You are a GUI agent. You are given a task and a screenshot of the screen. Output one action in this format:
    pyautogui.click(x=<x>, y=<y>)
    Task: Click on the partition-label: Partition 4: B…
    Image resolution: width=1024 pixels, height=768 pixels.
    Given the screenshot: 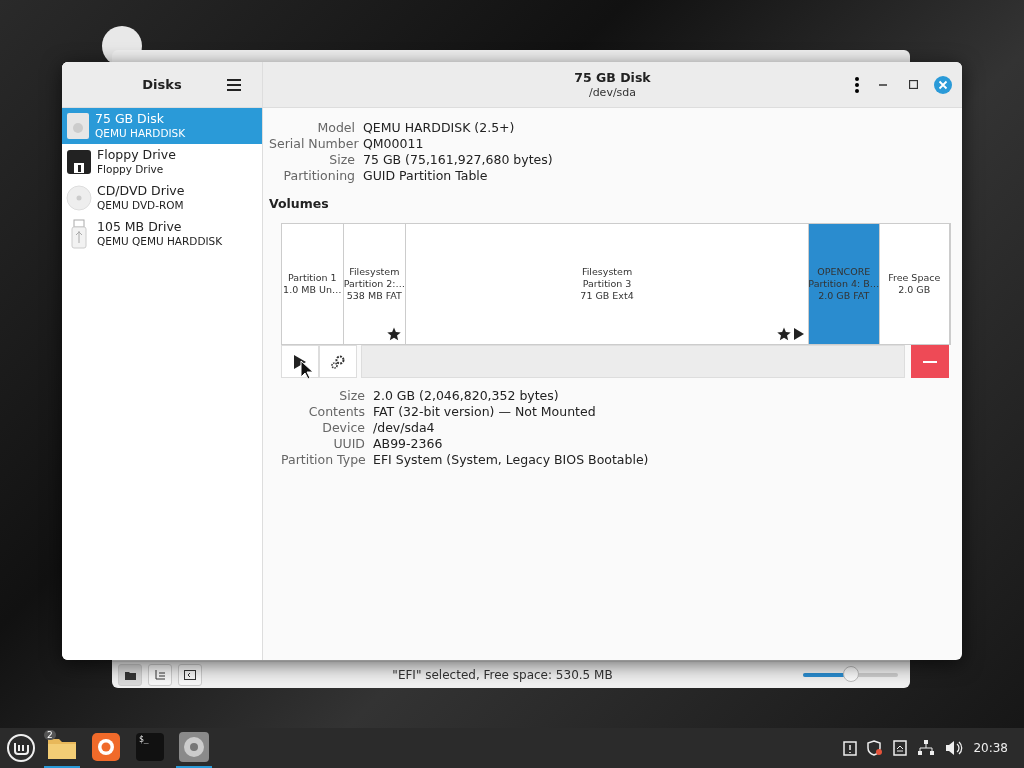 What is the action you would take?
    pyautogui.click(x=844, y=284)
    